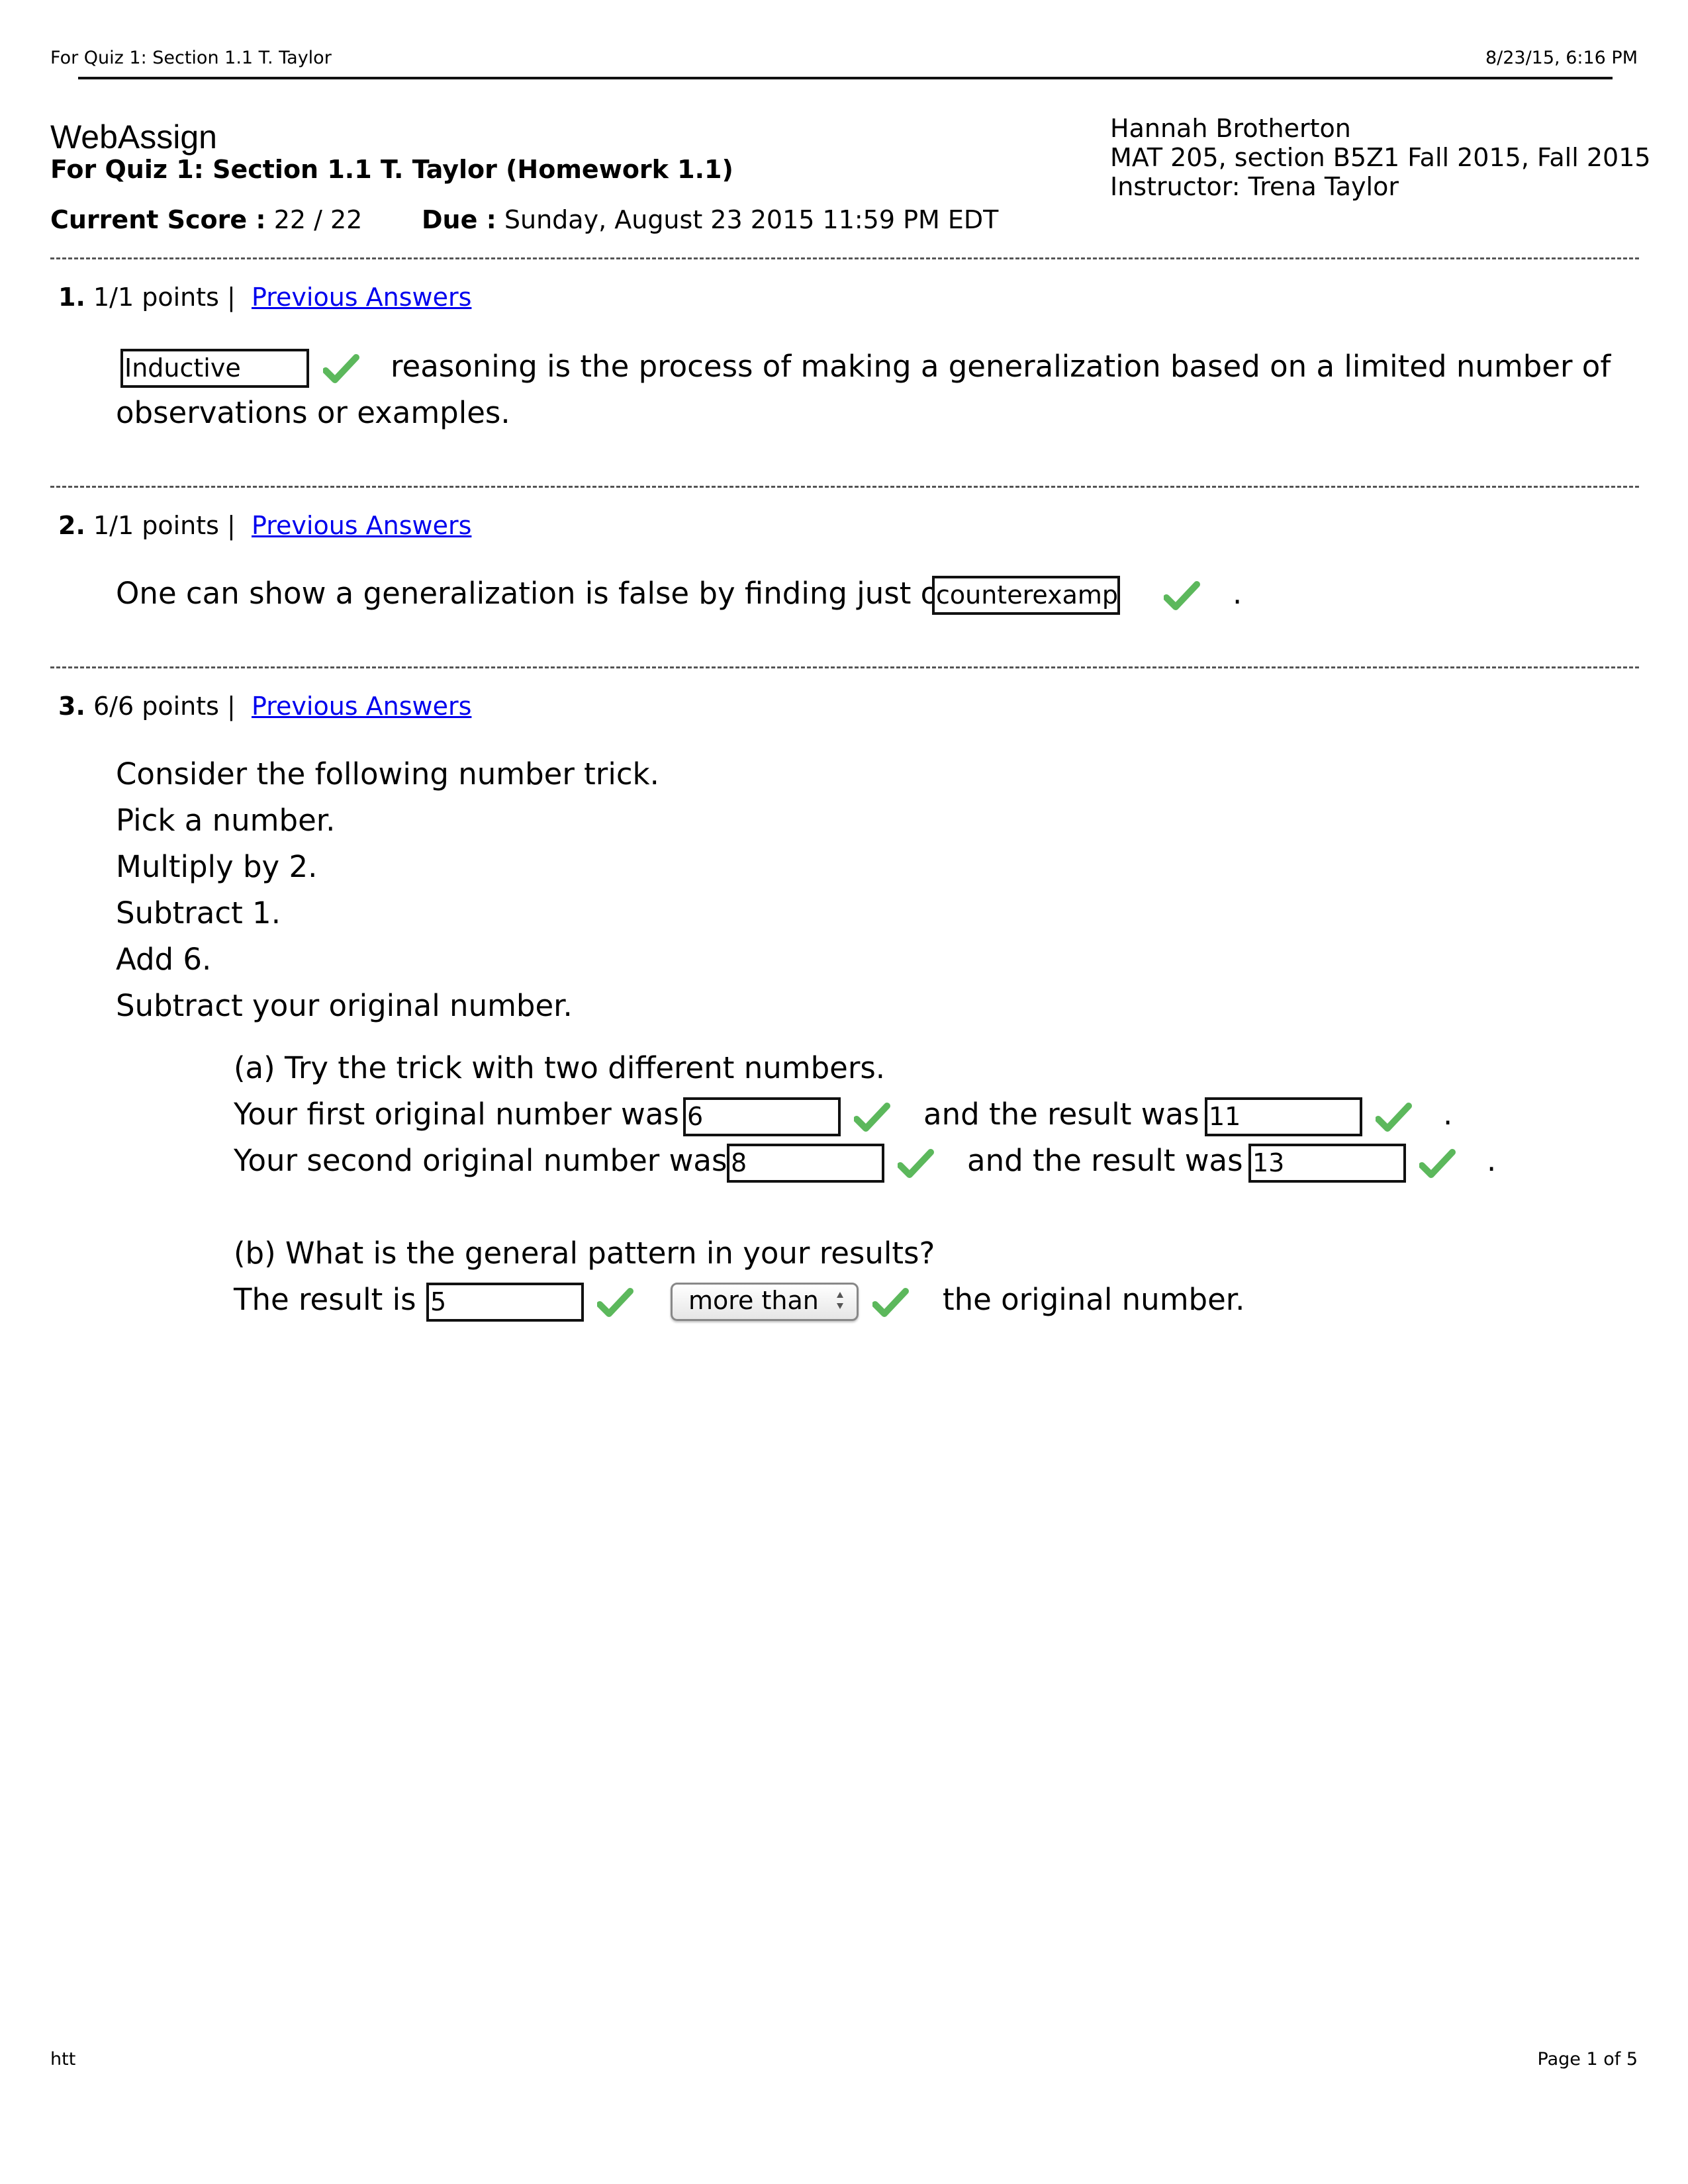  What do you see at coordinates (191, 58) in the screenshot?
I see `print-header-title: For Quiz 1: Section 1.1 T. Taylor` at bounding box center [191, 58].